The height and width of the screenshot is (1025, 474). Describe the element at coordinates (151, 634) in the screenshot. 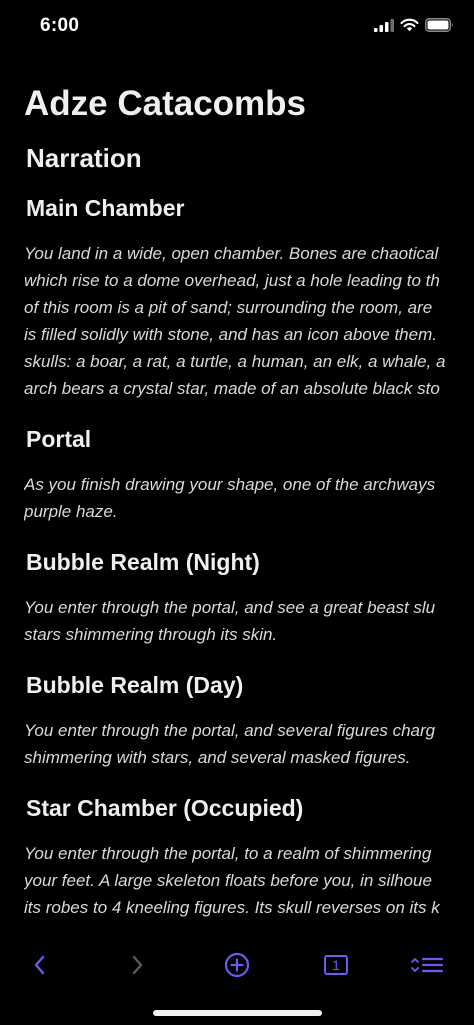

I see `text-line: stars shimmering through its skin.` at that location.